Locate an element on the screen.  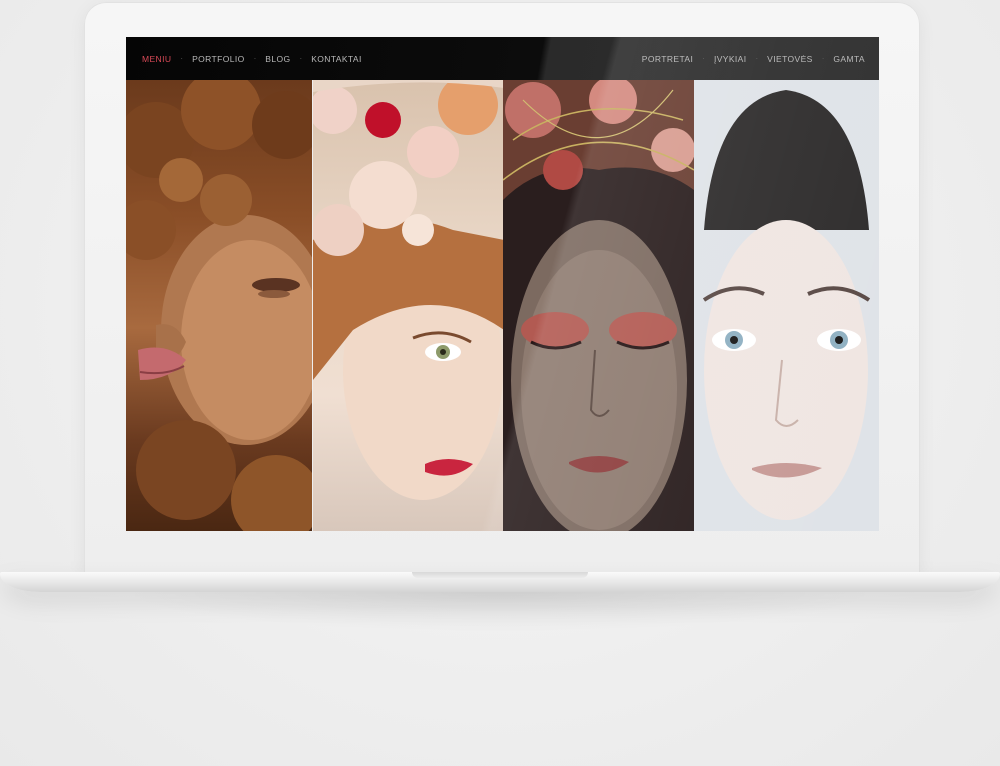
nav-item-kontaktai: KONTAKTAI is located at coordinates (336, 59).